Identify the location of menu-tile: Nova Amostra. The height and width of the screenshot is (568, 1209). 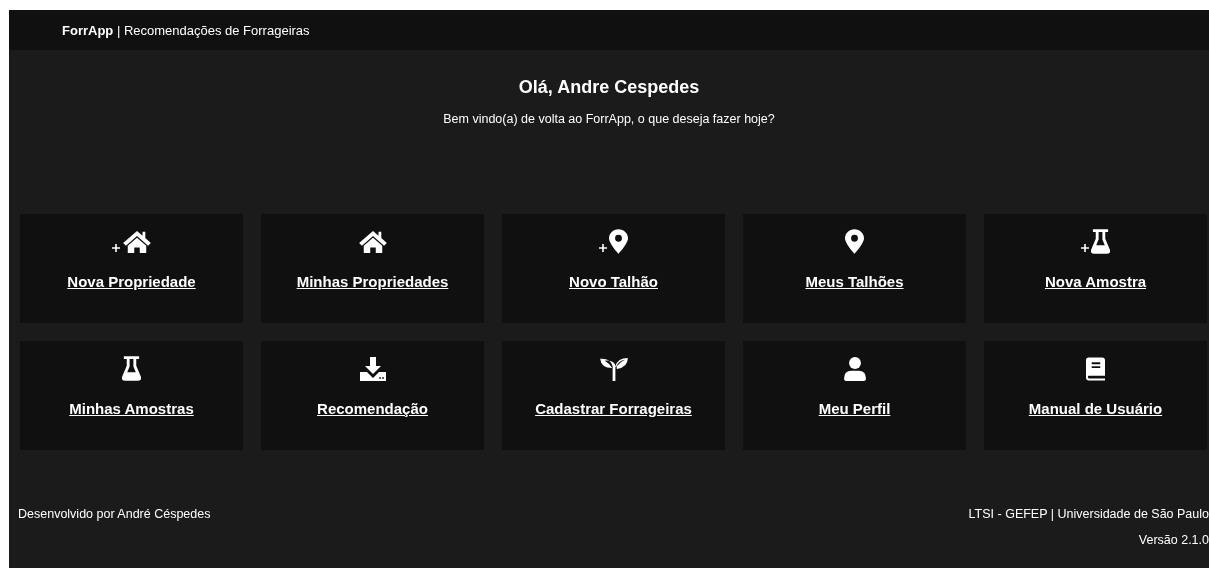
(1095, 268).